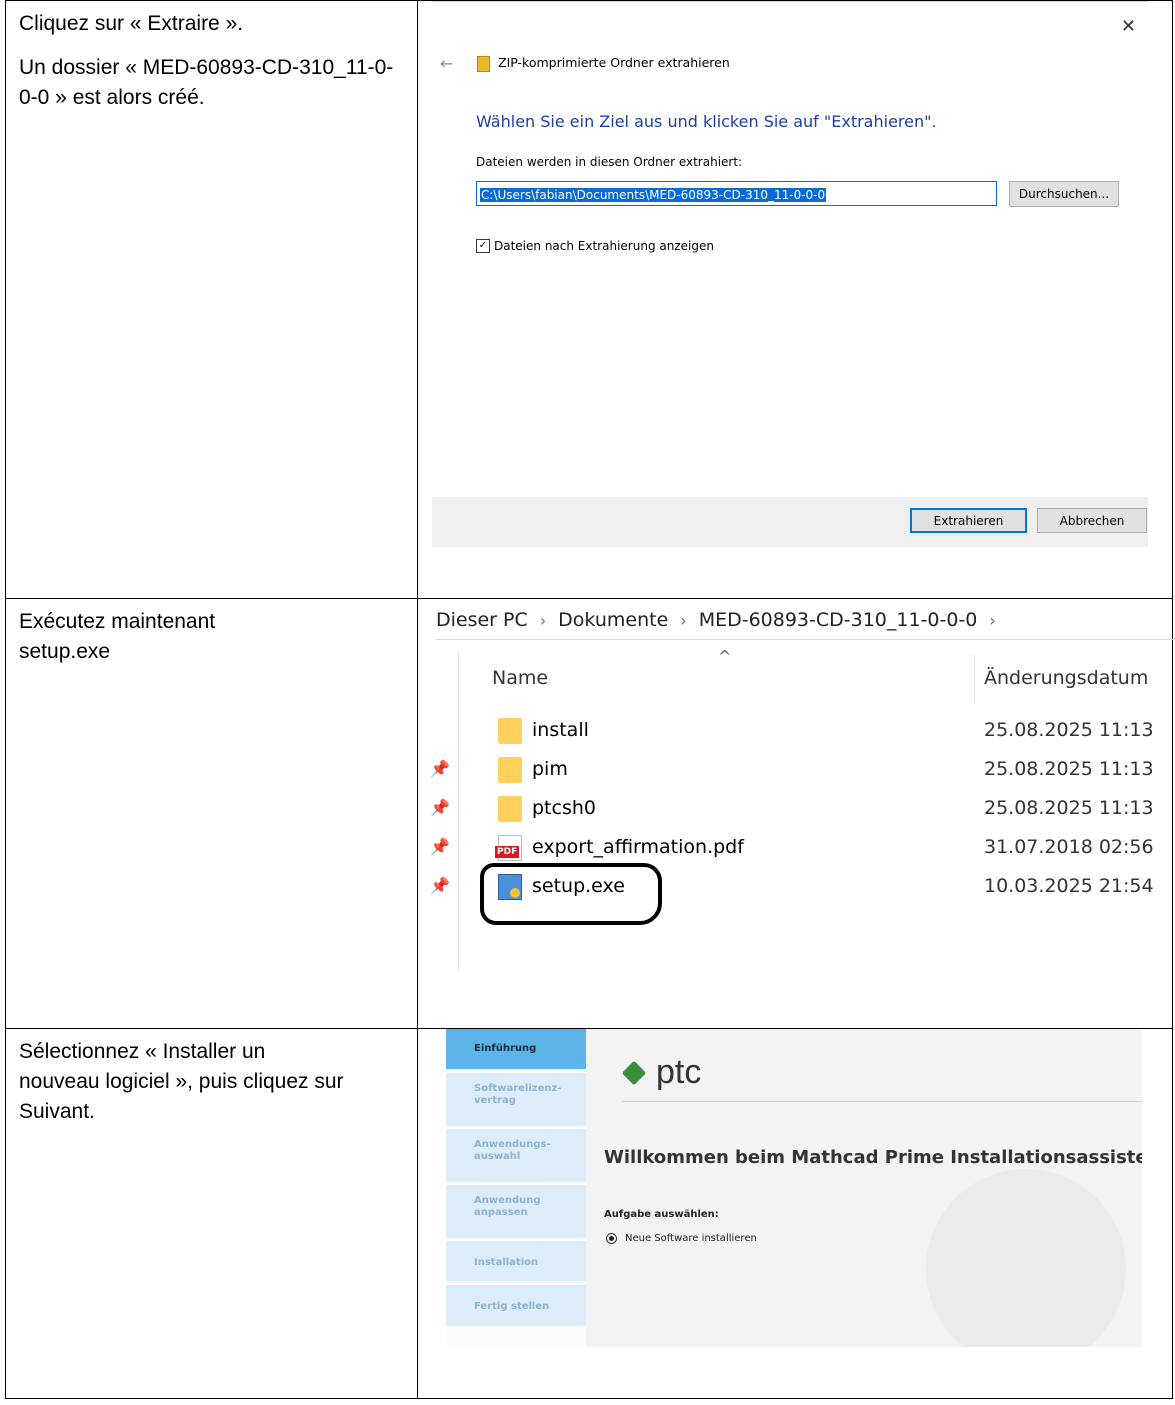  Describe the element at coordinates (446, 63) in the screenshot. I see `back-arrow-icon: ←` at that location.